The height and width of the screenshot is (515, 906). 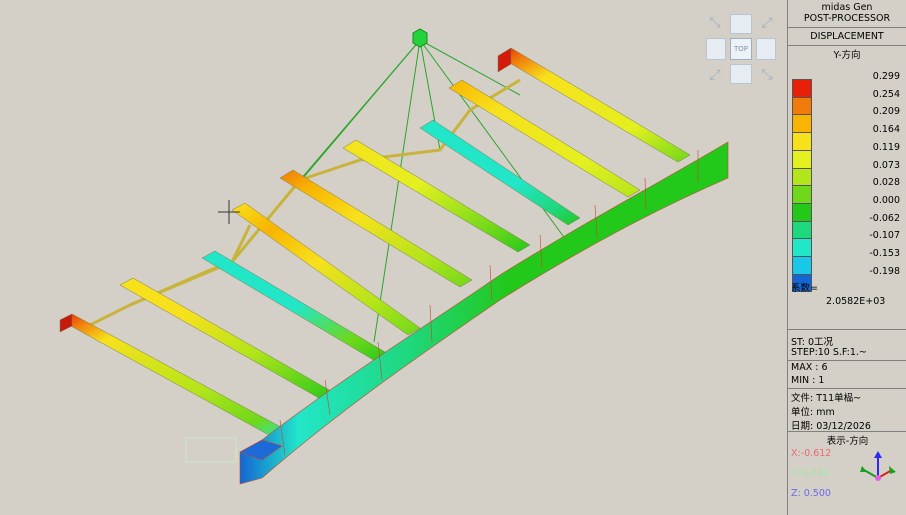 I want to click on legend-value: -0.198, so click(x=884, y=271).